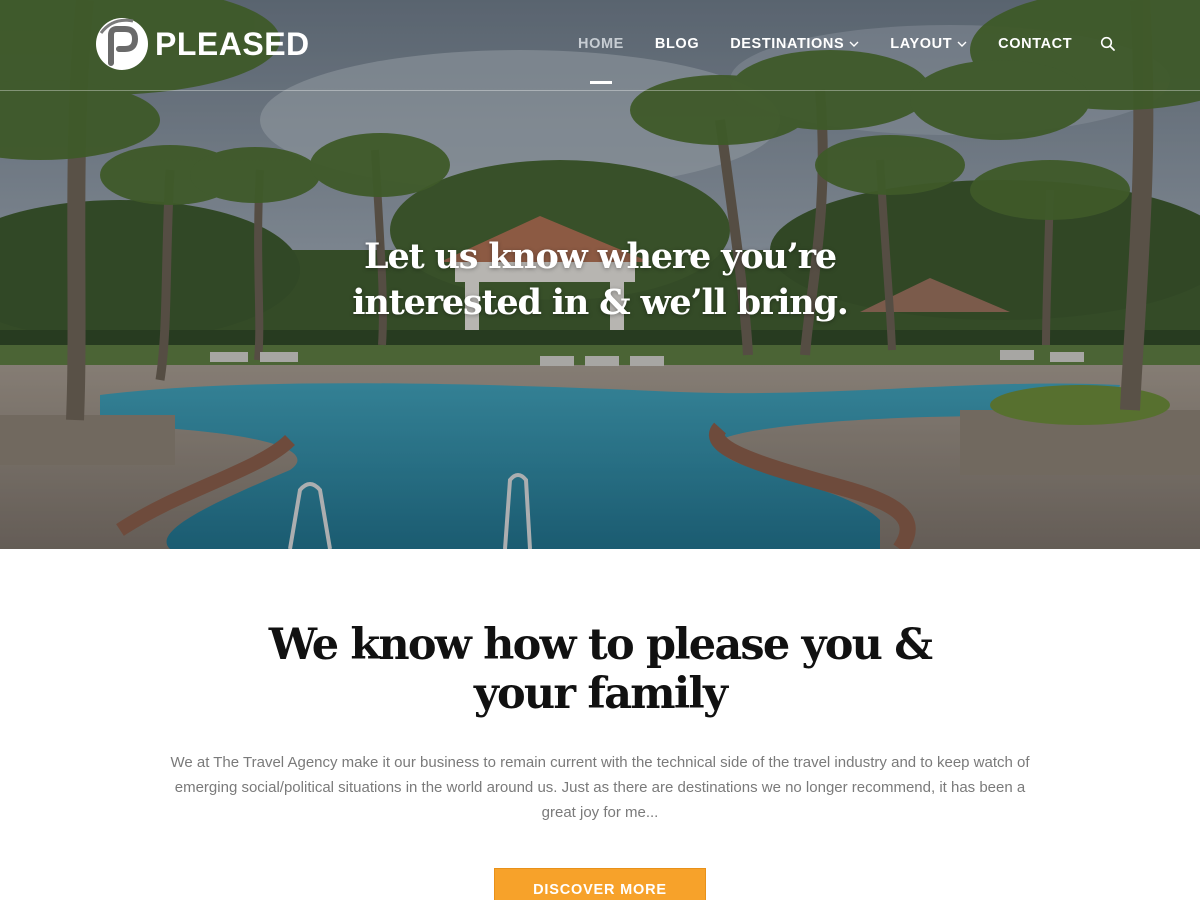 The height and width of the screenshot is (900, 1200). I want to click on main-navigation: HOME BLOG DESTINATIONS LAYOUT CONTACT, so click(847, 60).